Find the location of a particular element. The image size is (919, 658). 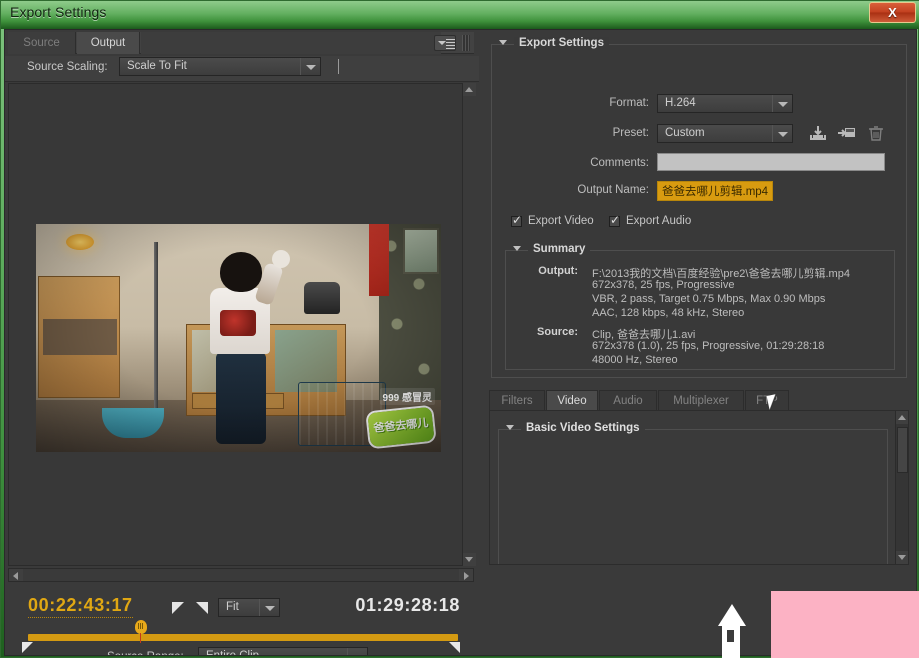

tab-audio: Audio is located at coordinates (628, 400).